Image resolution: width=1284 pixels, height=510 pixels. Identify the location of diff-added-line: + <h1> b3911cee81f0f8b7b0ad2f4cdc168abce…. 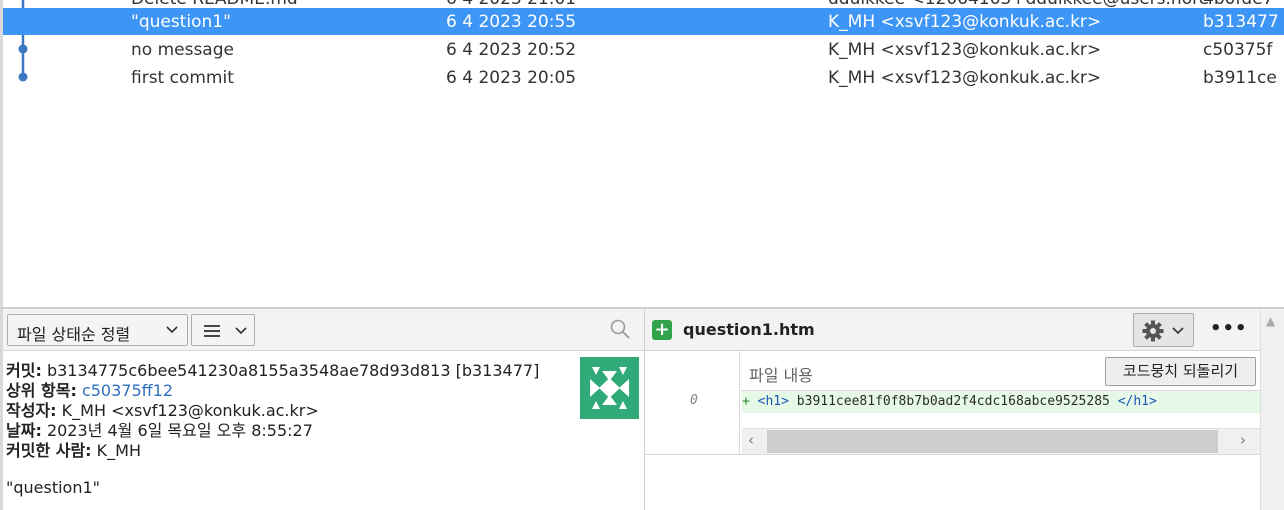
(1001, 402).